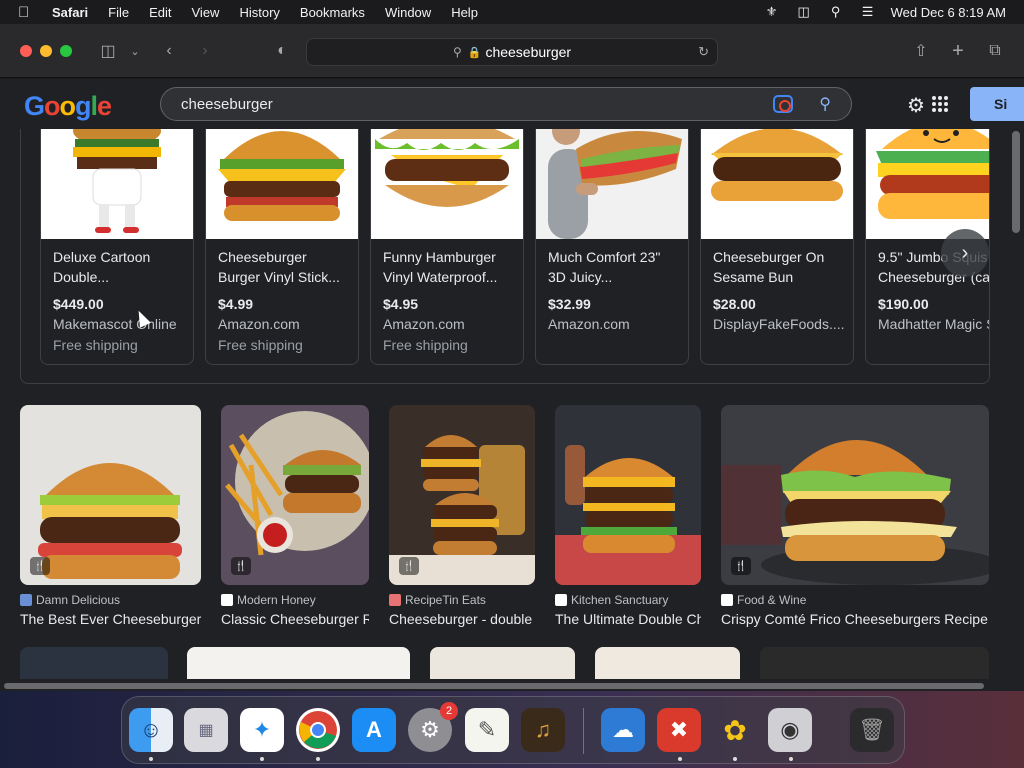 The height and width of the screenshot is (768, 1024). I want to click on privacy-shield-icon: ◐, so click(282, 51).